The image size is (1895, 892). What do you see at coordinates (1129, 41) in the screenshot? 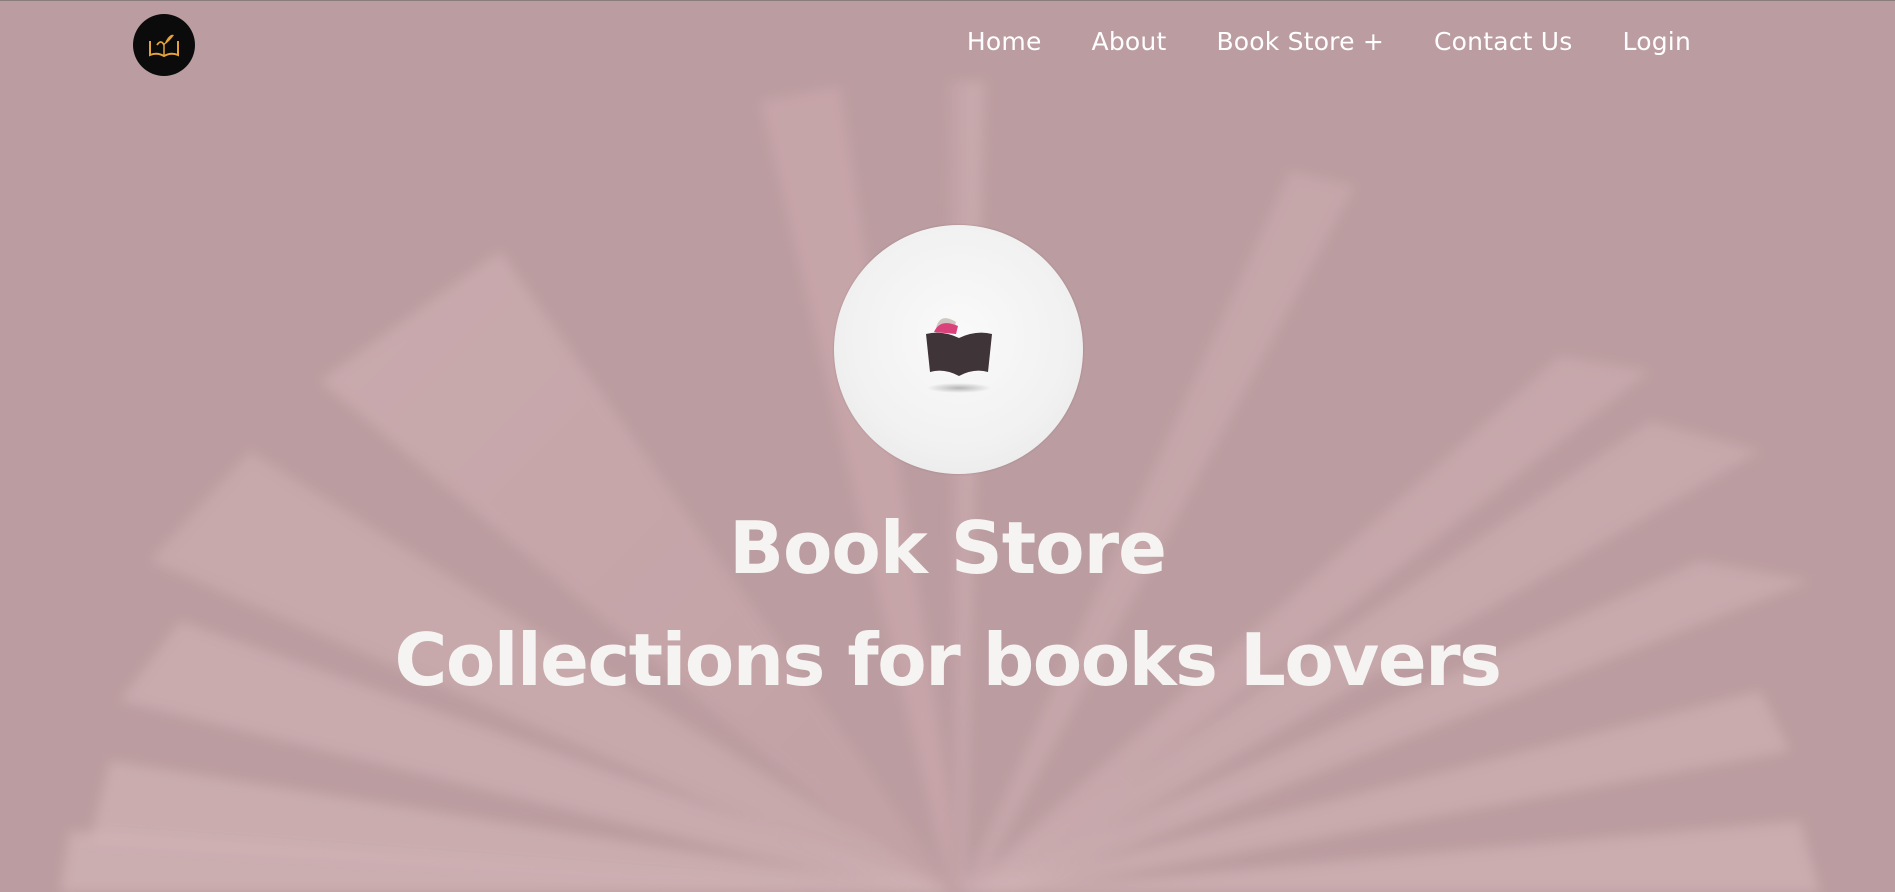
I see `nav-about-link: About` at bounding box center [1129, 41].